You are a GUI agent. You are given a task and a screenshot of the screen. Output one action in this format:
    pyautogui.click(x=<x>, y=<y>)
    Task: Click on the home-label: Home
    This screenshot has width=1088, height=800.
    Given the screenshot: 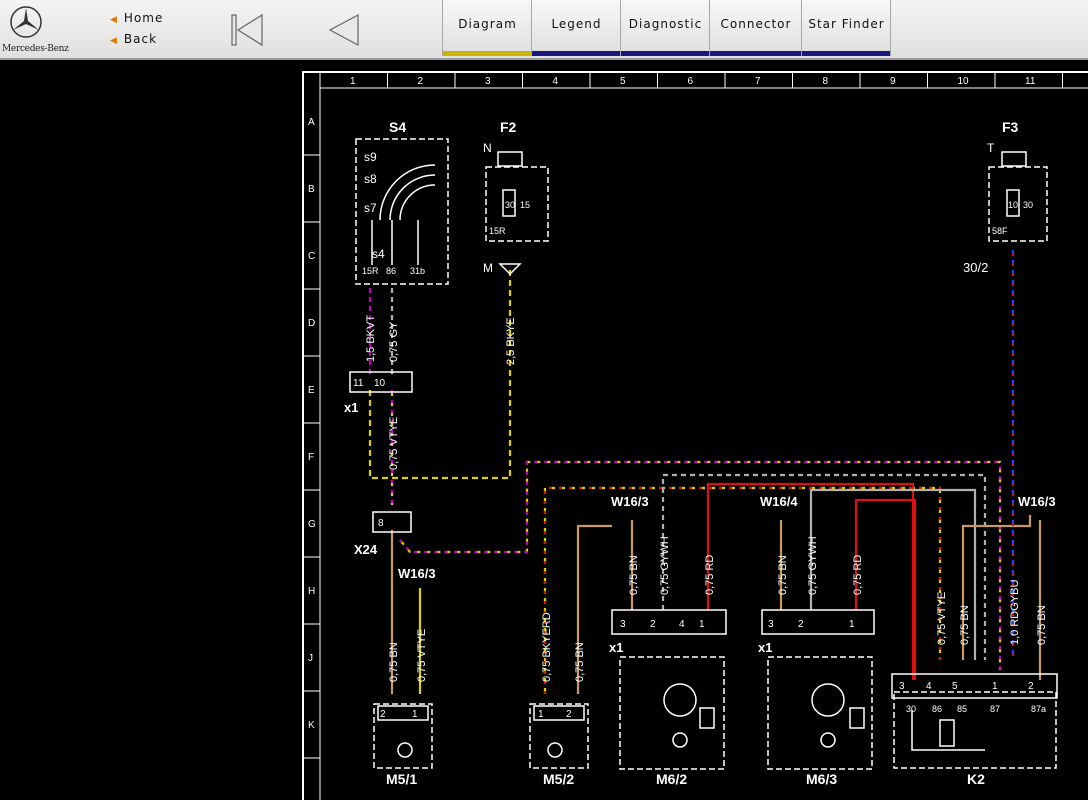 What is the action you would take?
    pyautogui.click(x=143, y=18)
    